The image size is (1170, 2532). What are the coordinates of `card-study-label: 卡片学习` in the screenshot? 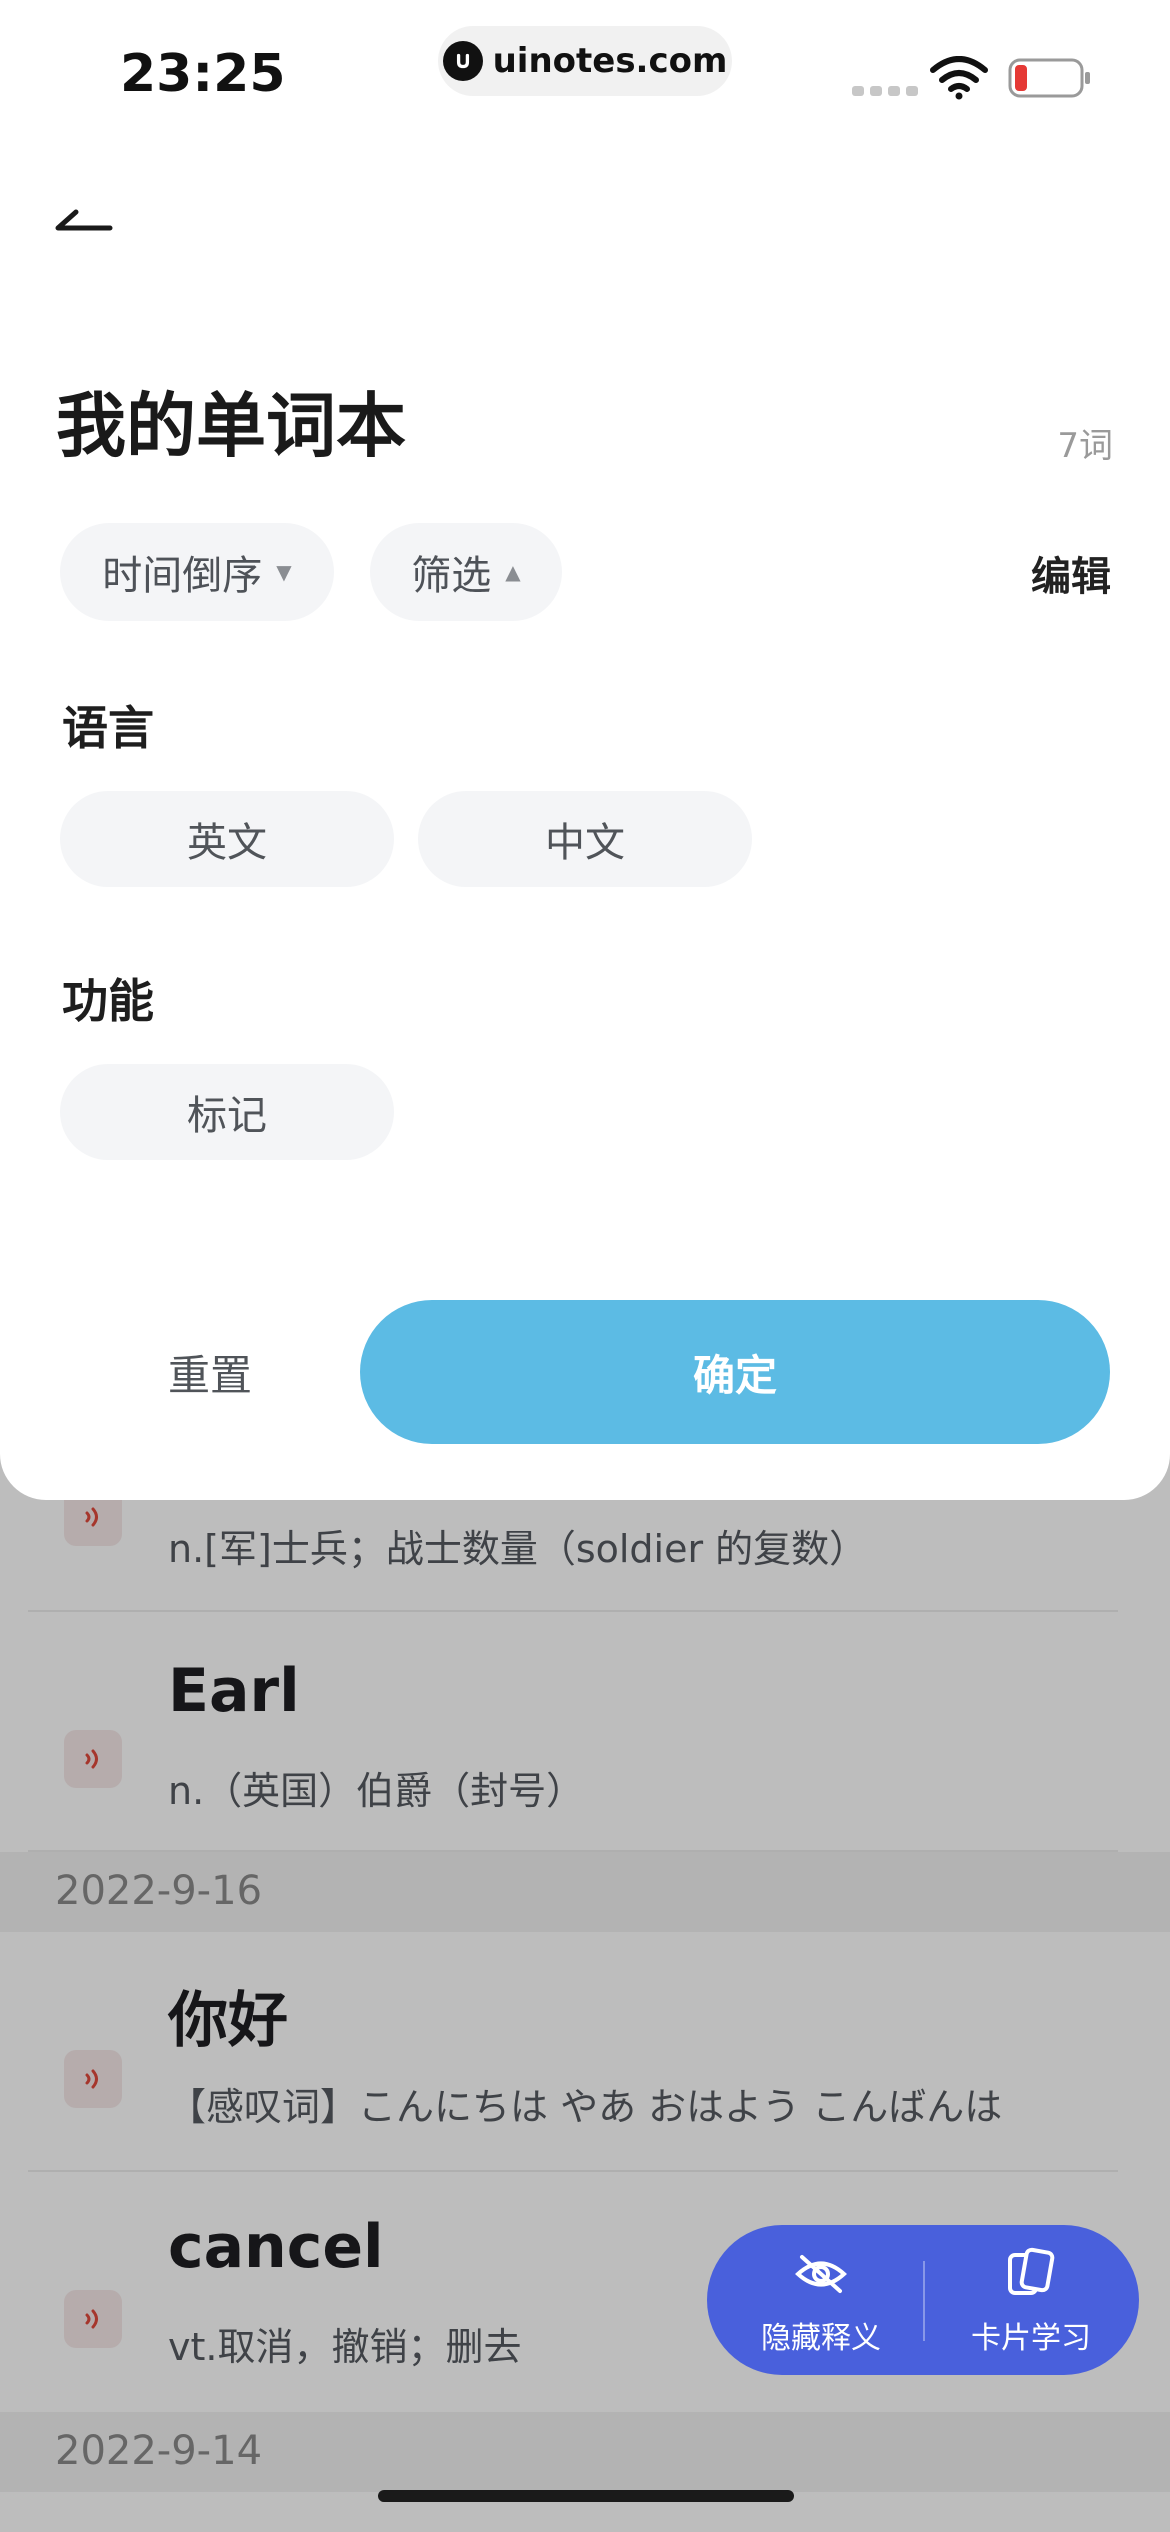 It's located at (1031, 2338).